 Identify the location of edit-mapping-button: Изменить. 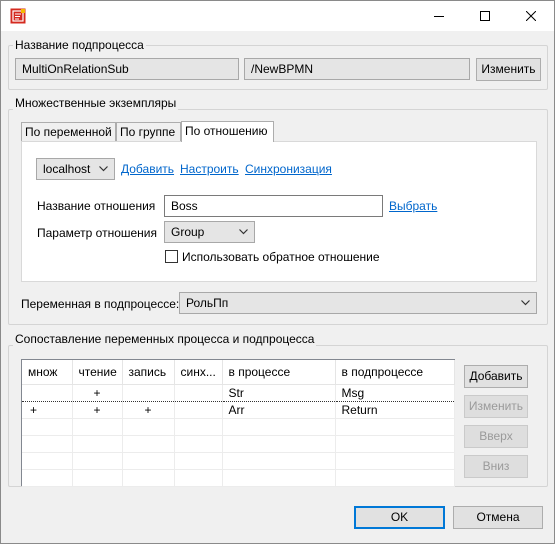
(496, 406).